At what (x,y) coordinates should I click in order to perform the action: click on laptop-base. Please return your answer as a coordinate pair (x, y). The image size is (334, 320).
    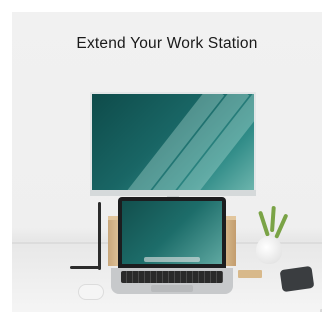
    Looking at the image, I should click on (172, 281).